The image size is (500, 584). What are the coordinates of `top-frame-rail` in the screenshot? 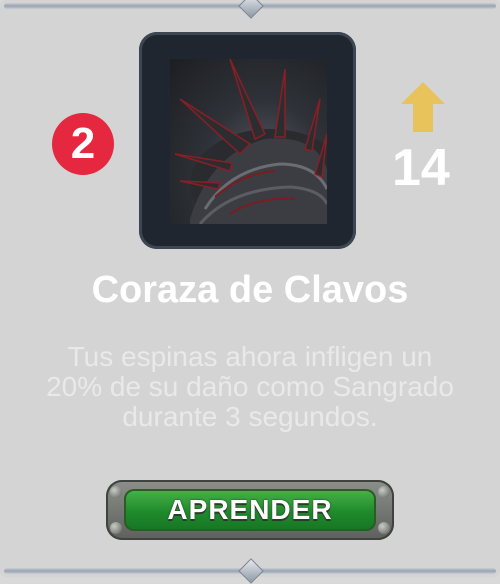 It's located at (250, 9).